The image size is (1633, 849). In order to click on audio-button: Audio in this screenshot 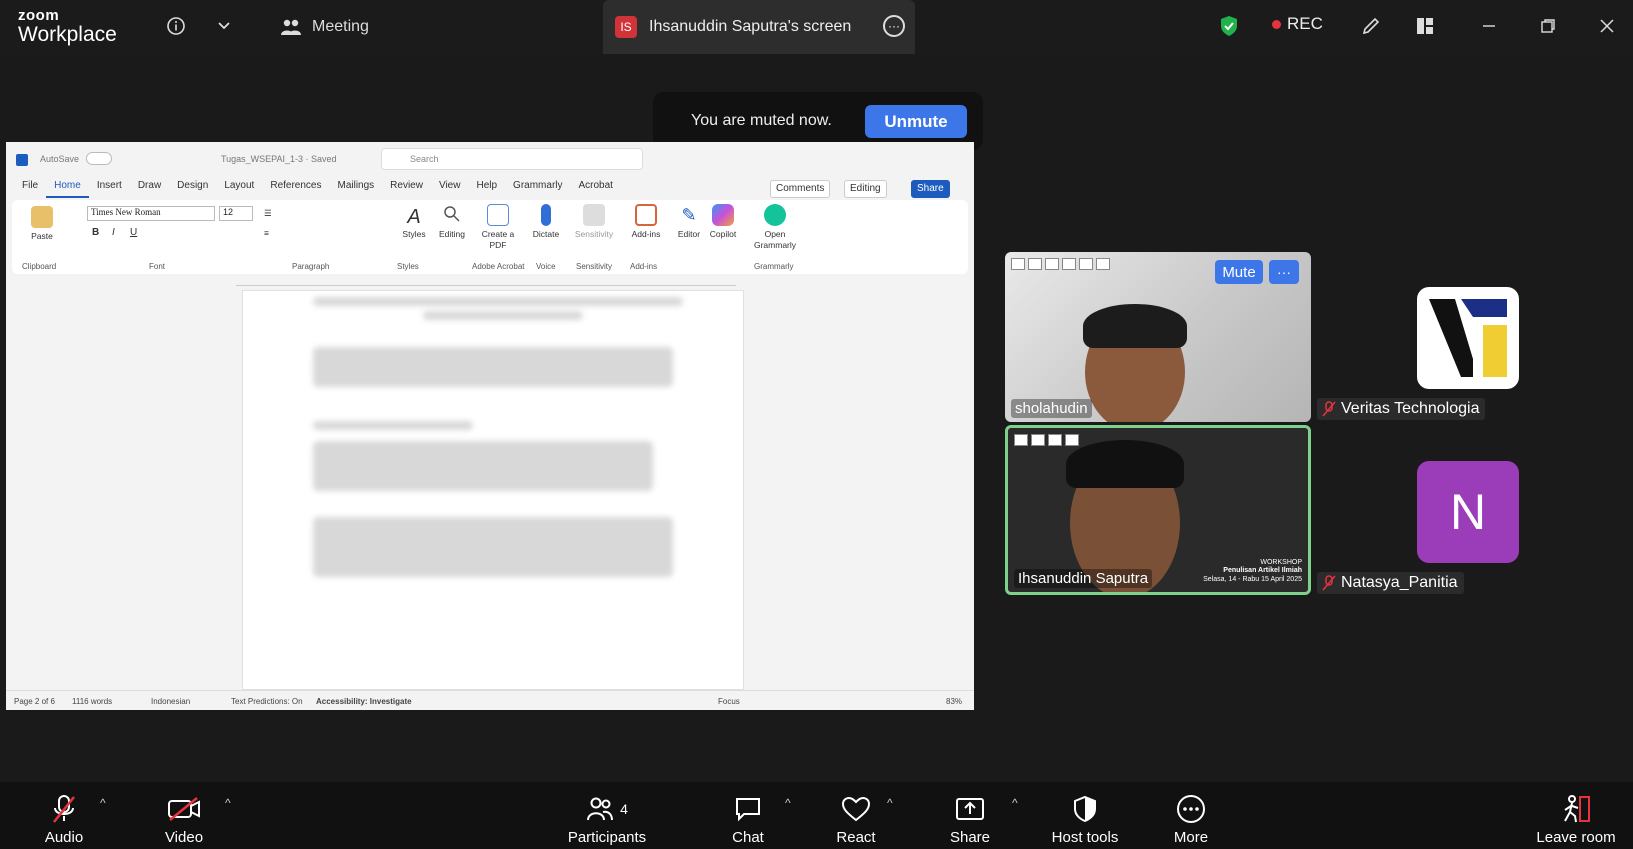, I will do `click(64, 820)`.